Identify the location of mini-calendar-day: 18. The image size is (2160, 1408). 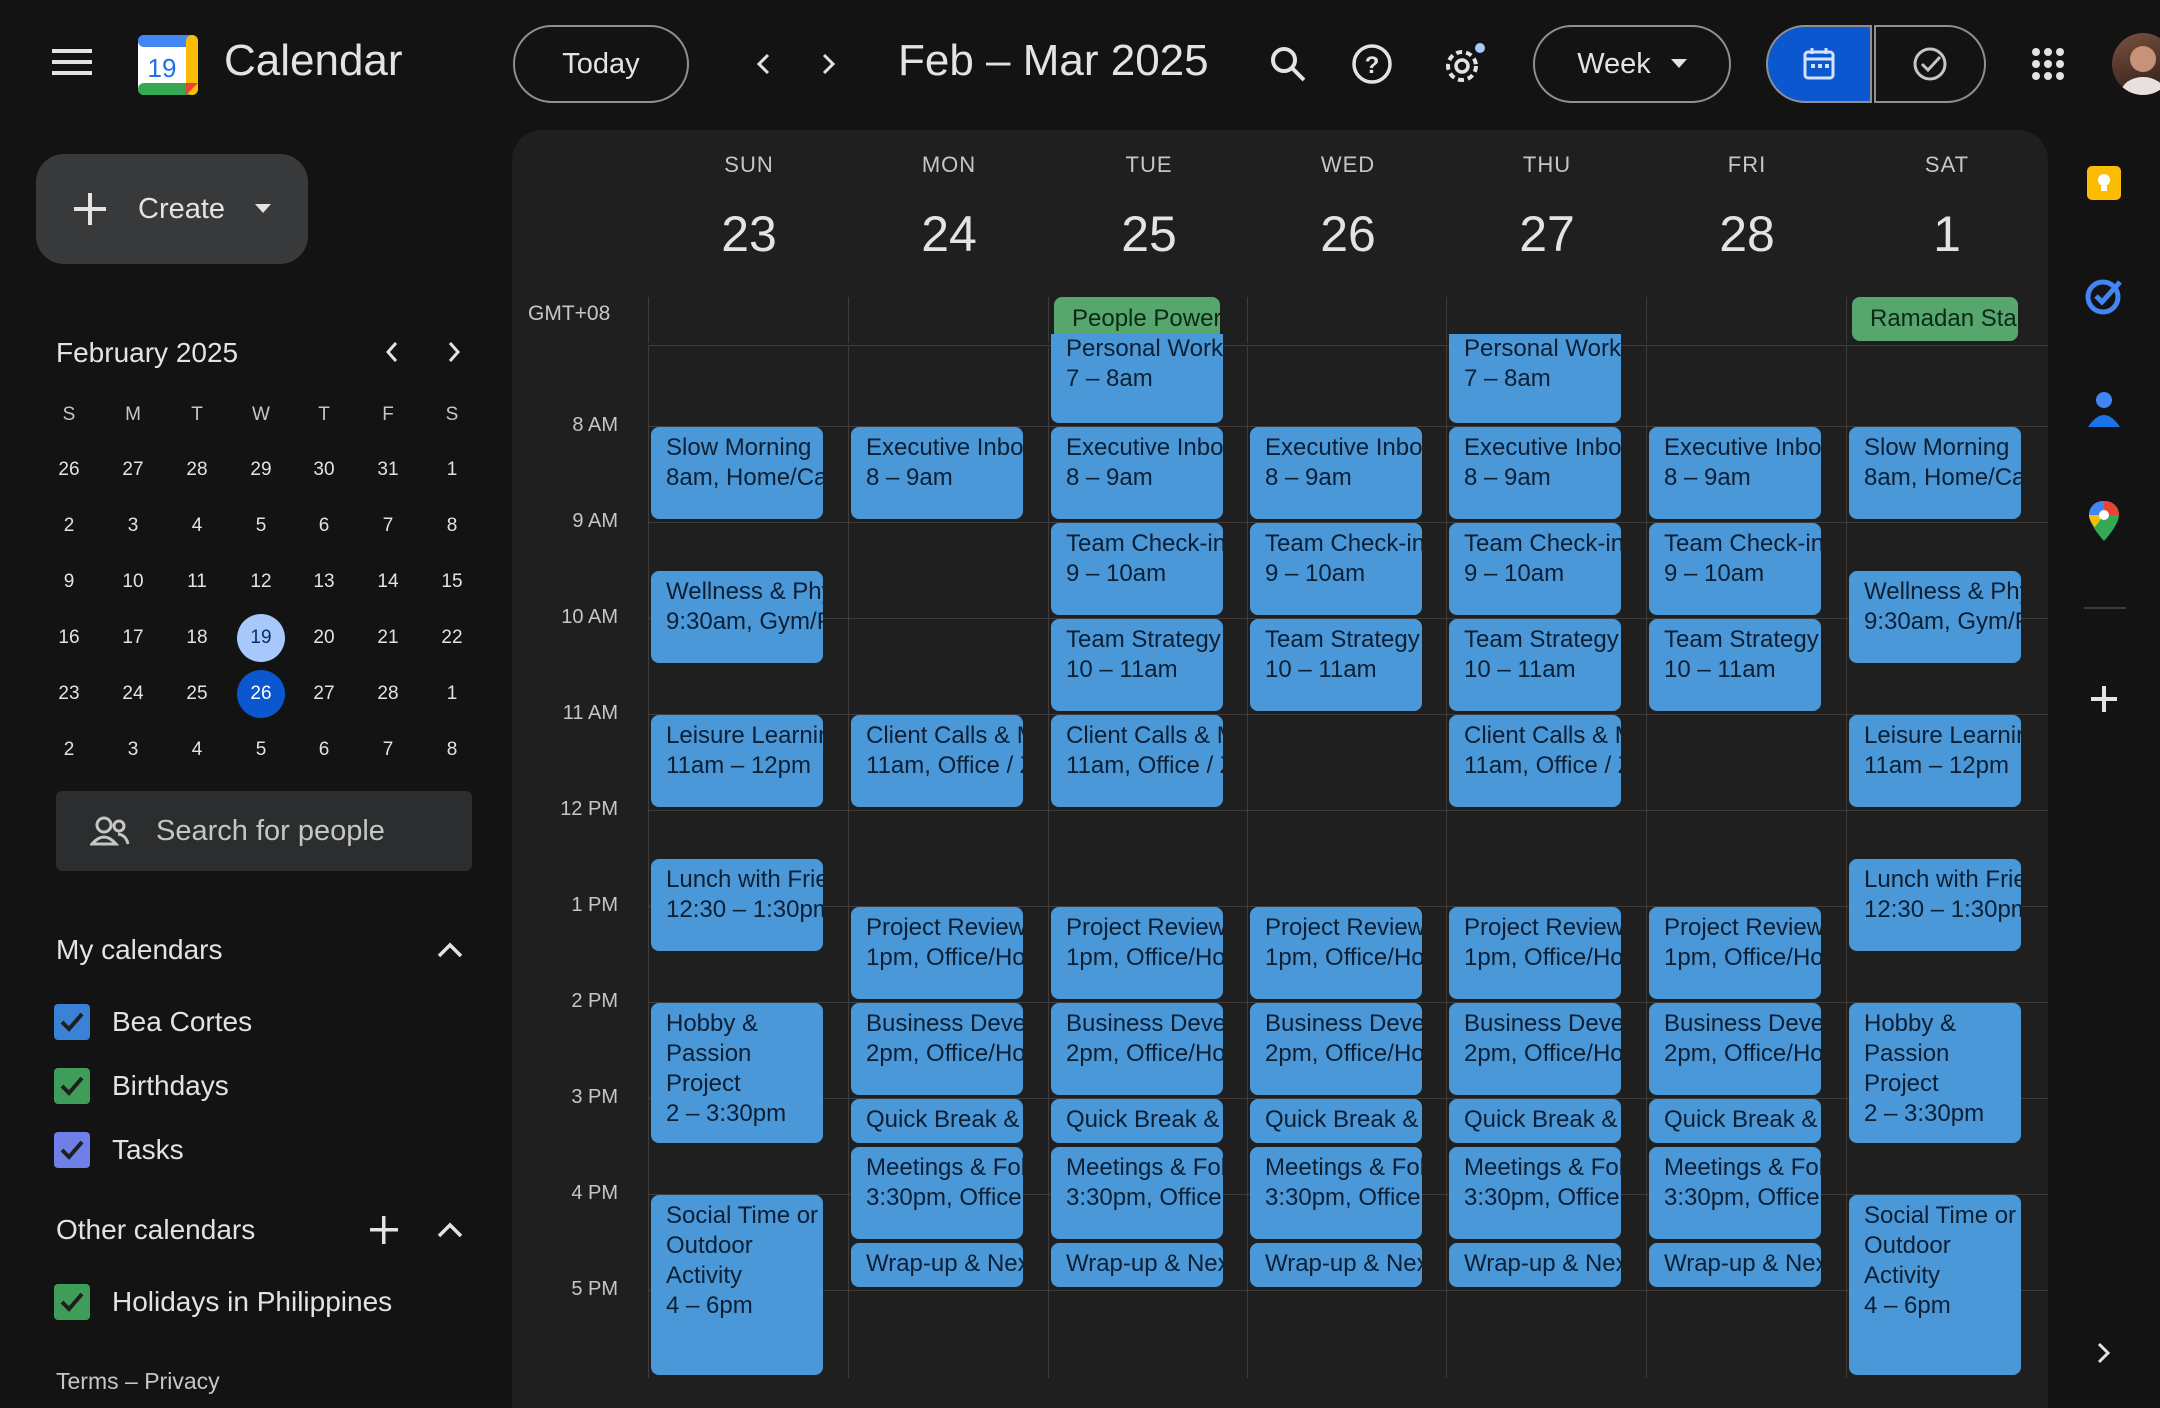
(197, 638).